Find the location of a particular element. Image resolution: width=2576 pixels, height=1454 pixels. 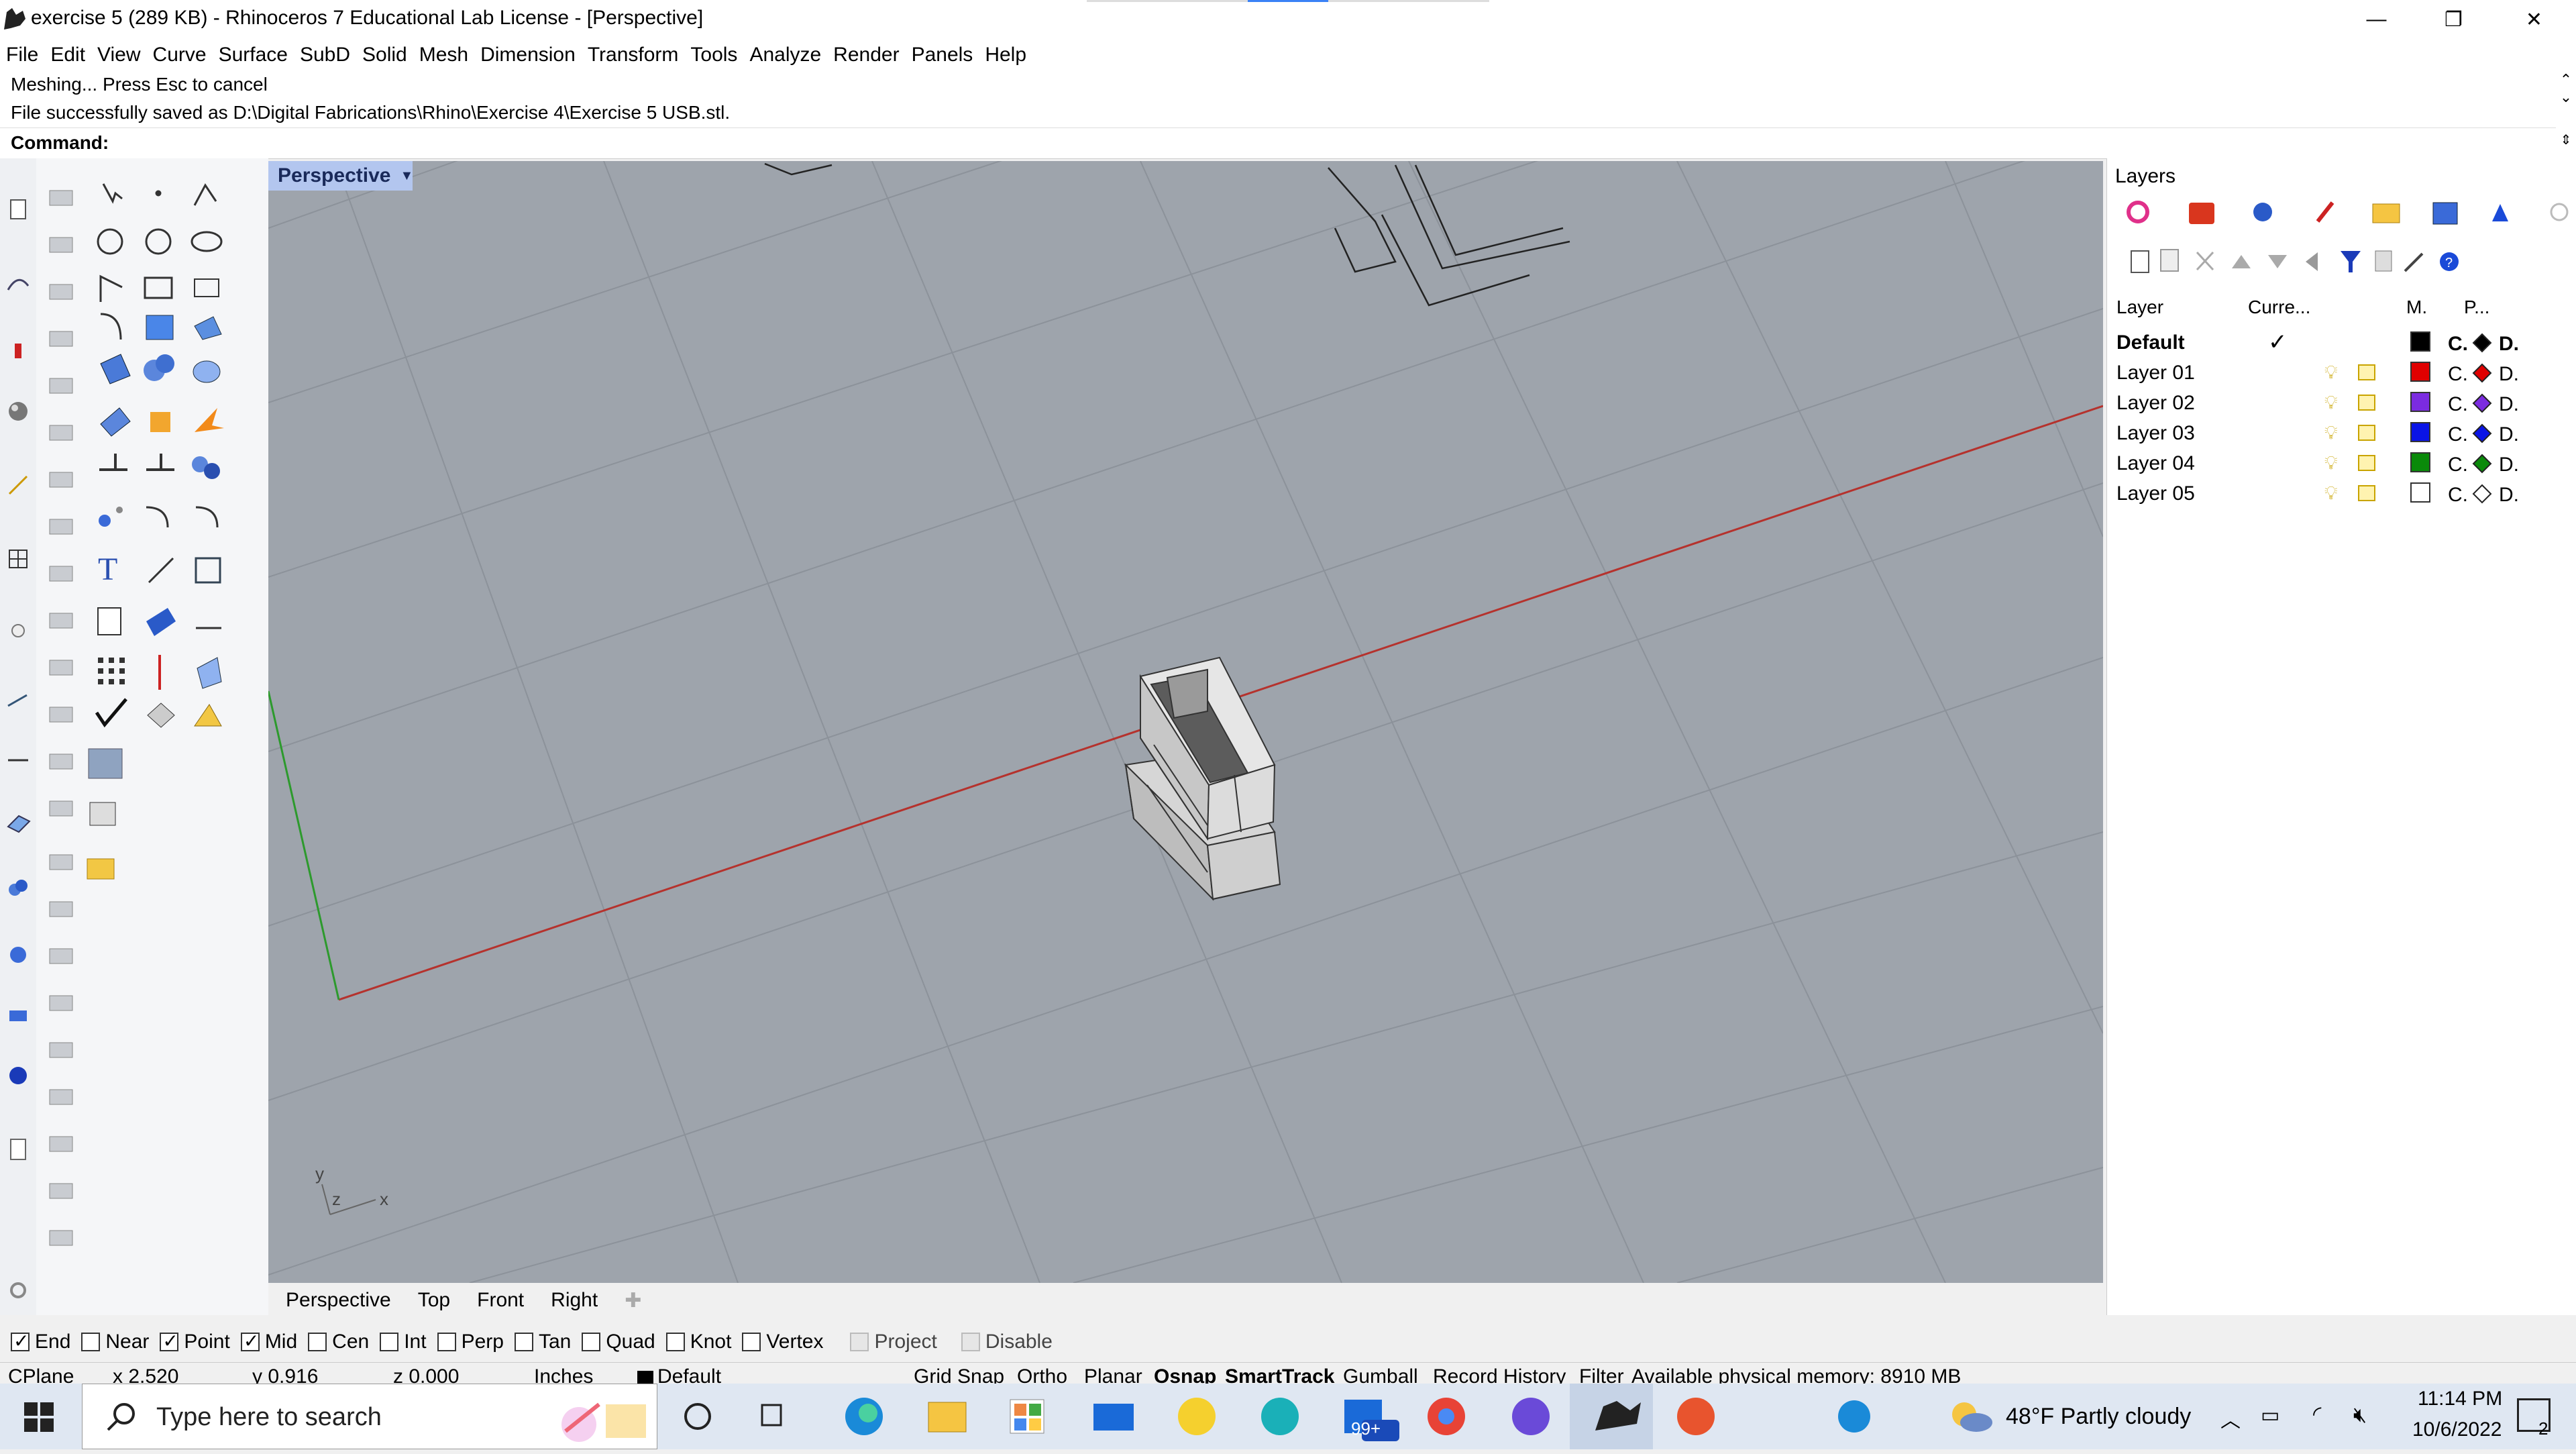

grid-layout-icon is located at coordinates (18, 559).